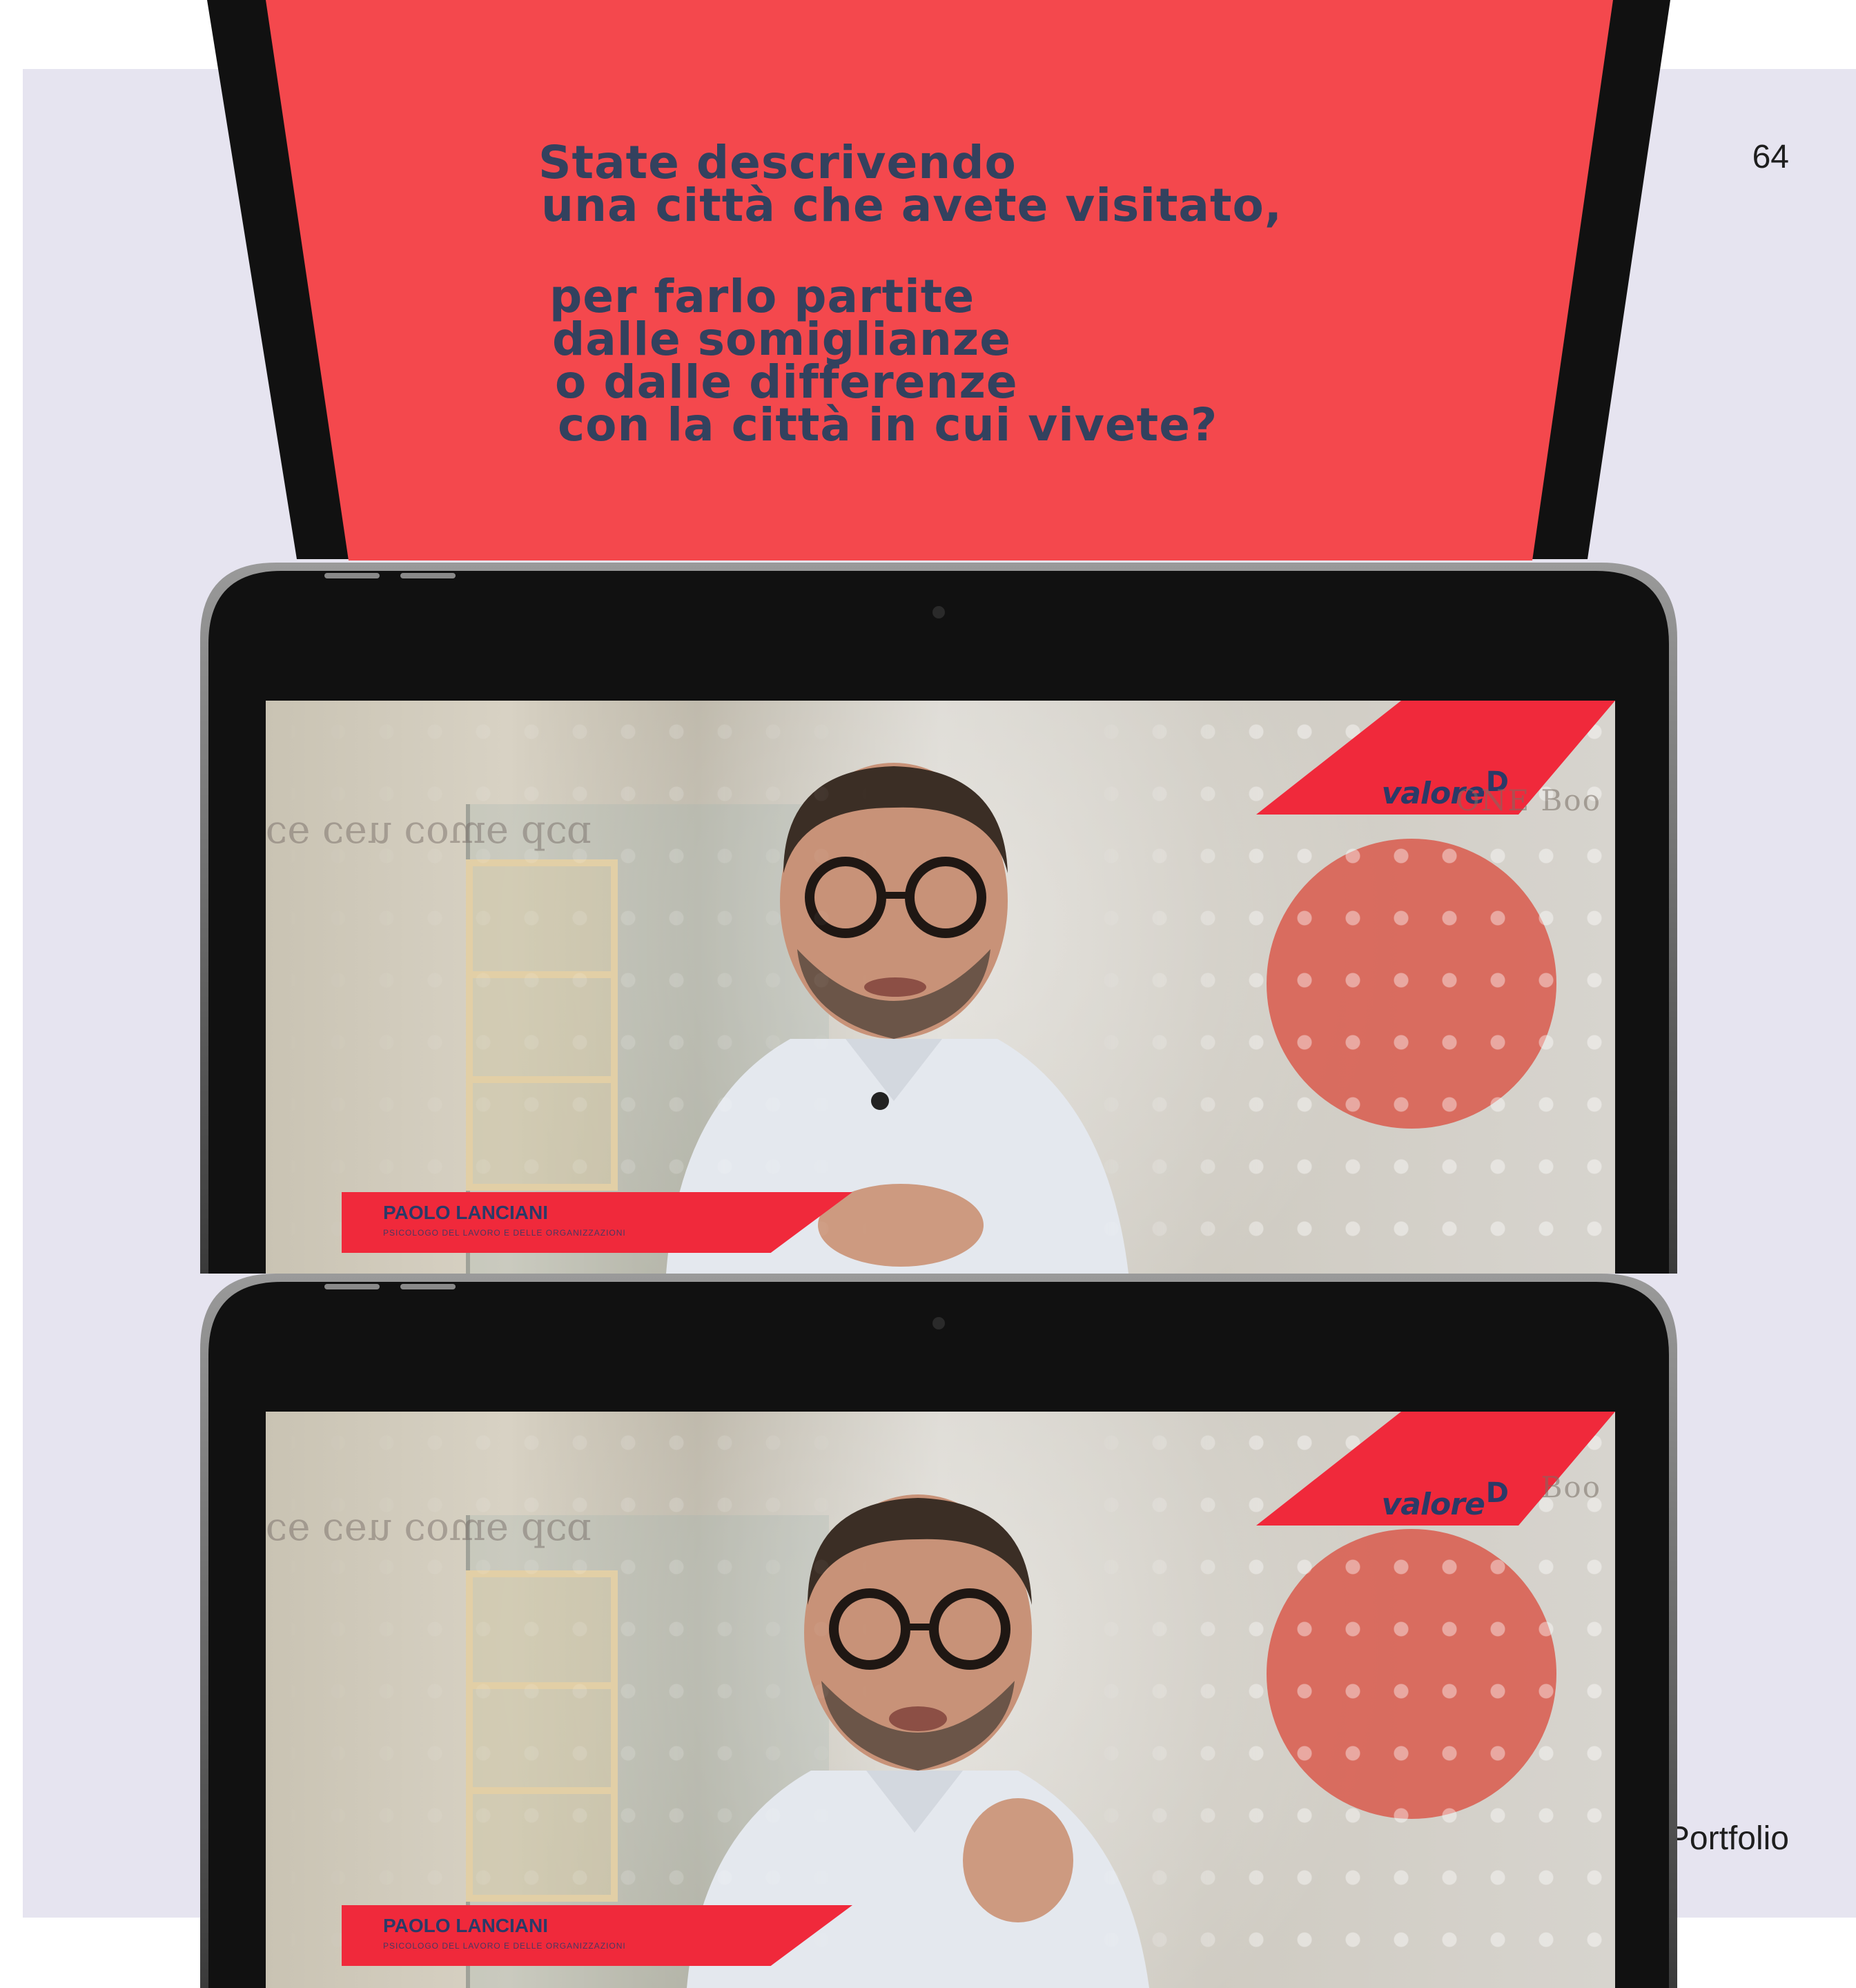  What do you see at coordinates (781, 339) in the screenshot?
I see `slide-line: dalle somiglianze` at bounding box center [781, 339].